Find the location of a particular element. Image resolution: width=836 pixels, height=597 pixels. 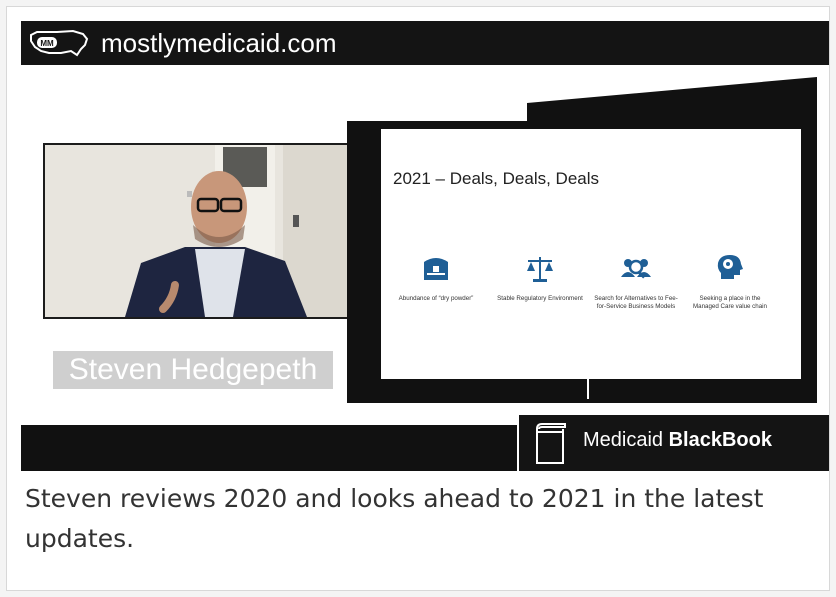

slide-item-regulatory: Stable Regulatory Environment is located at coordinates (540, 277).